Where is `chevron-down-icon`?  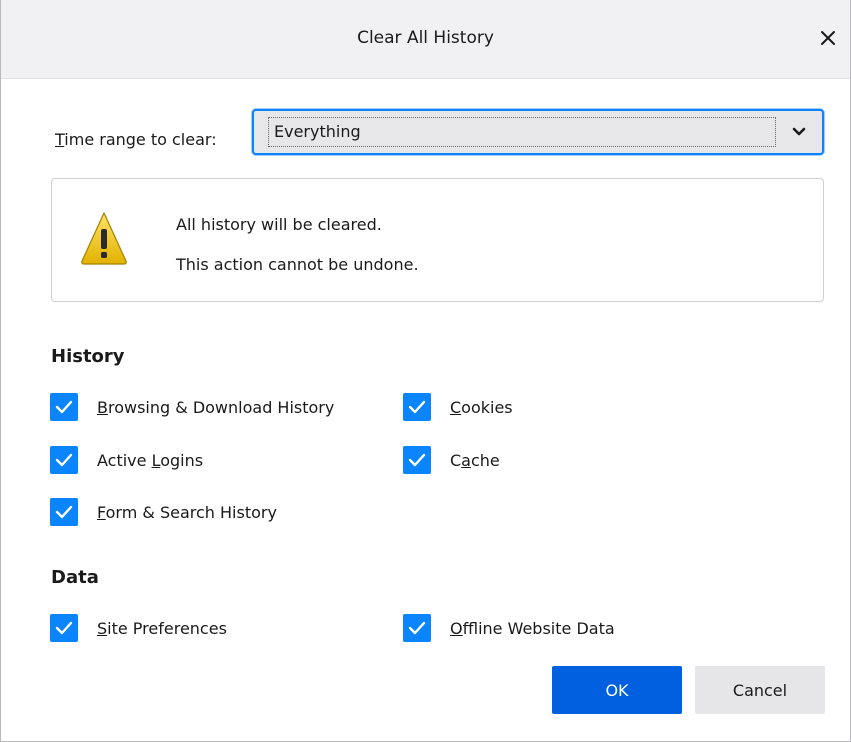
chevron-down-icon is located at coordinates (799, 132).